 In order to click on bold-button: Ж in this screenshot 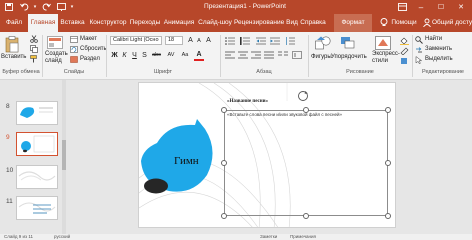, I will do `click(114, 55)`.